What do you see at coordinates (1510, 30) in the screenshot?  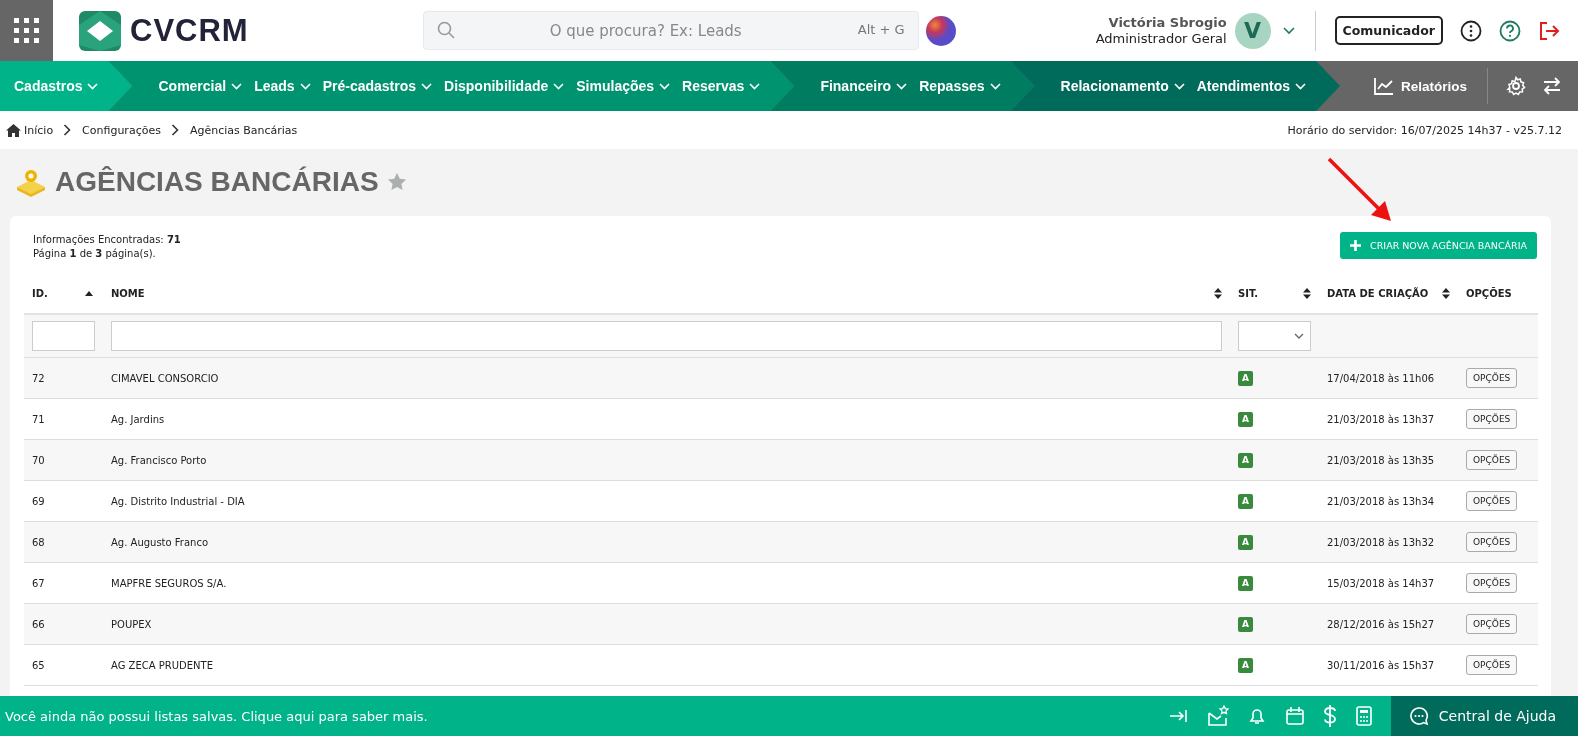 I see `help-icon` at bounding box center [1510, 30].